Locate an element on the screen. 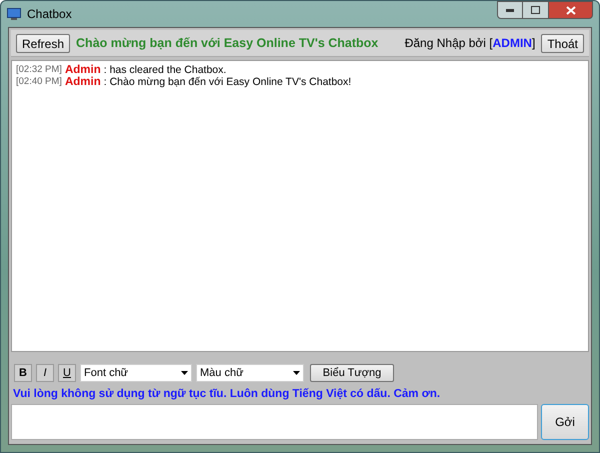  refresh-button: Refresh is located at coordinates (43, 43).